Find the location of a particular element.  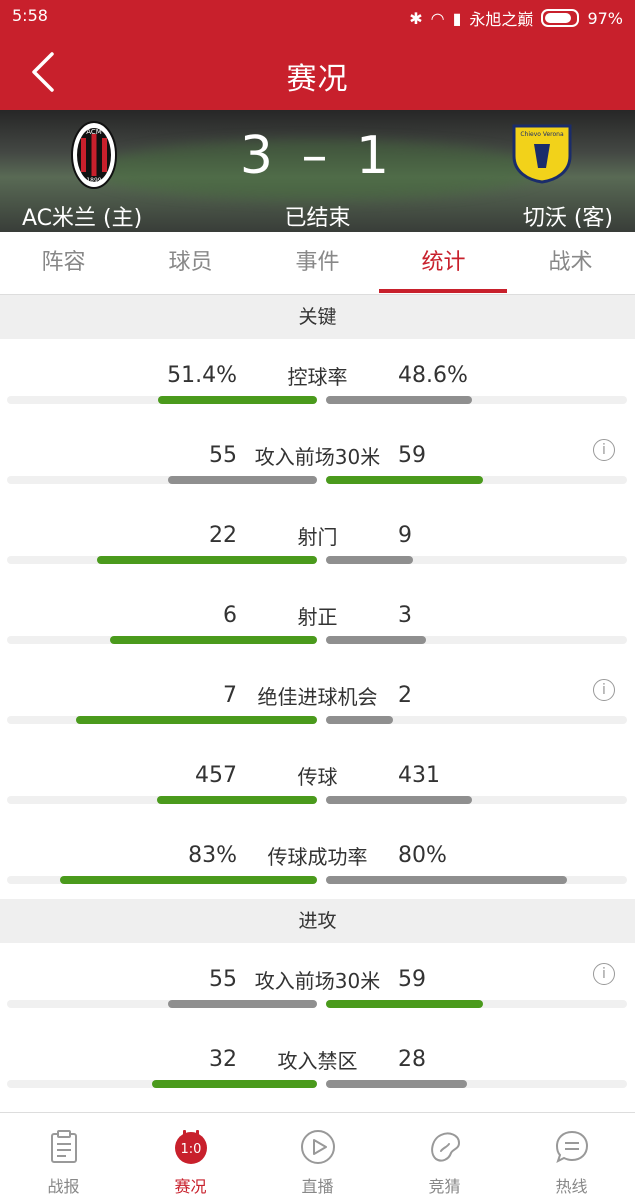

nav-item-broadcast: 直播 is located at coordinates (317, 1157).